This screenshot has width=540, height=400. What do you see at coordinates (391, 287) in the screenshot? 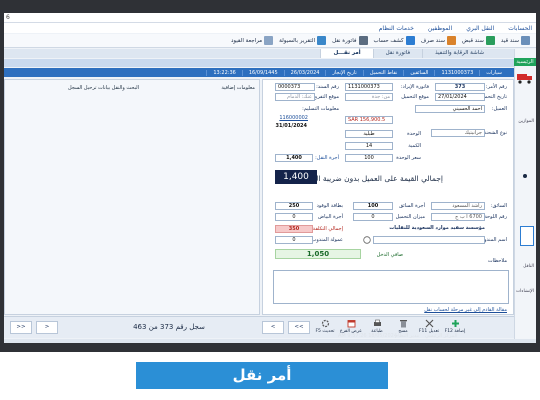
I see `notes-textarea` at bounding box center [391, 287].